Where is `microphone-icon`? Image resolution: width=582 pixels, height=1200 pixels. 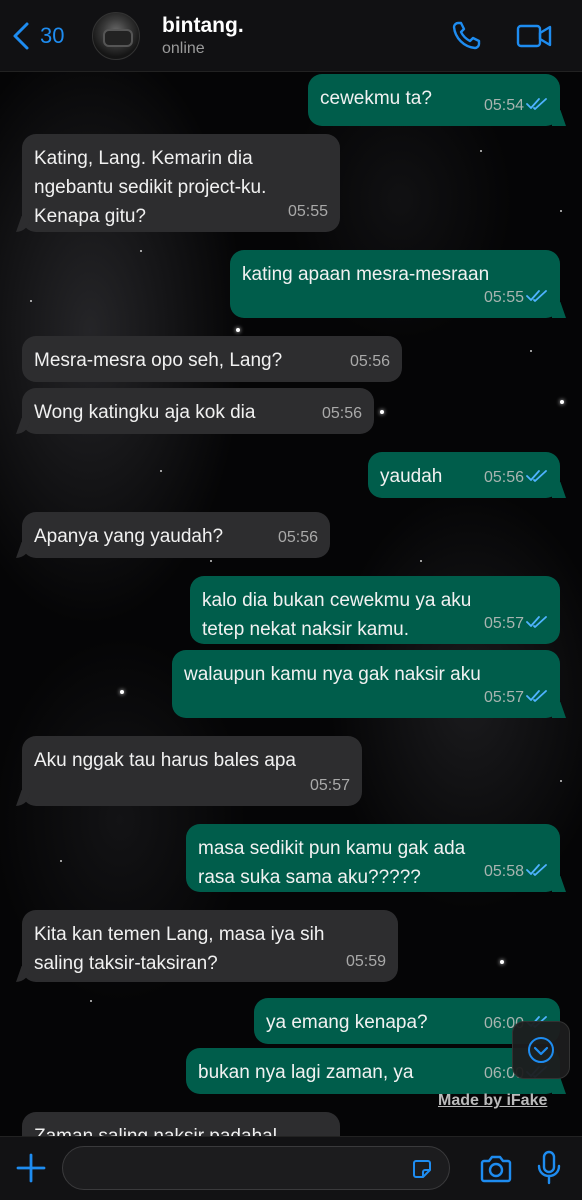
microphone-icon is located at coordinates (549, 1167).